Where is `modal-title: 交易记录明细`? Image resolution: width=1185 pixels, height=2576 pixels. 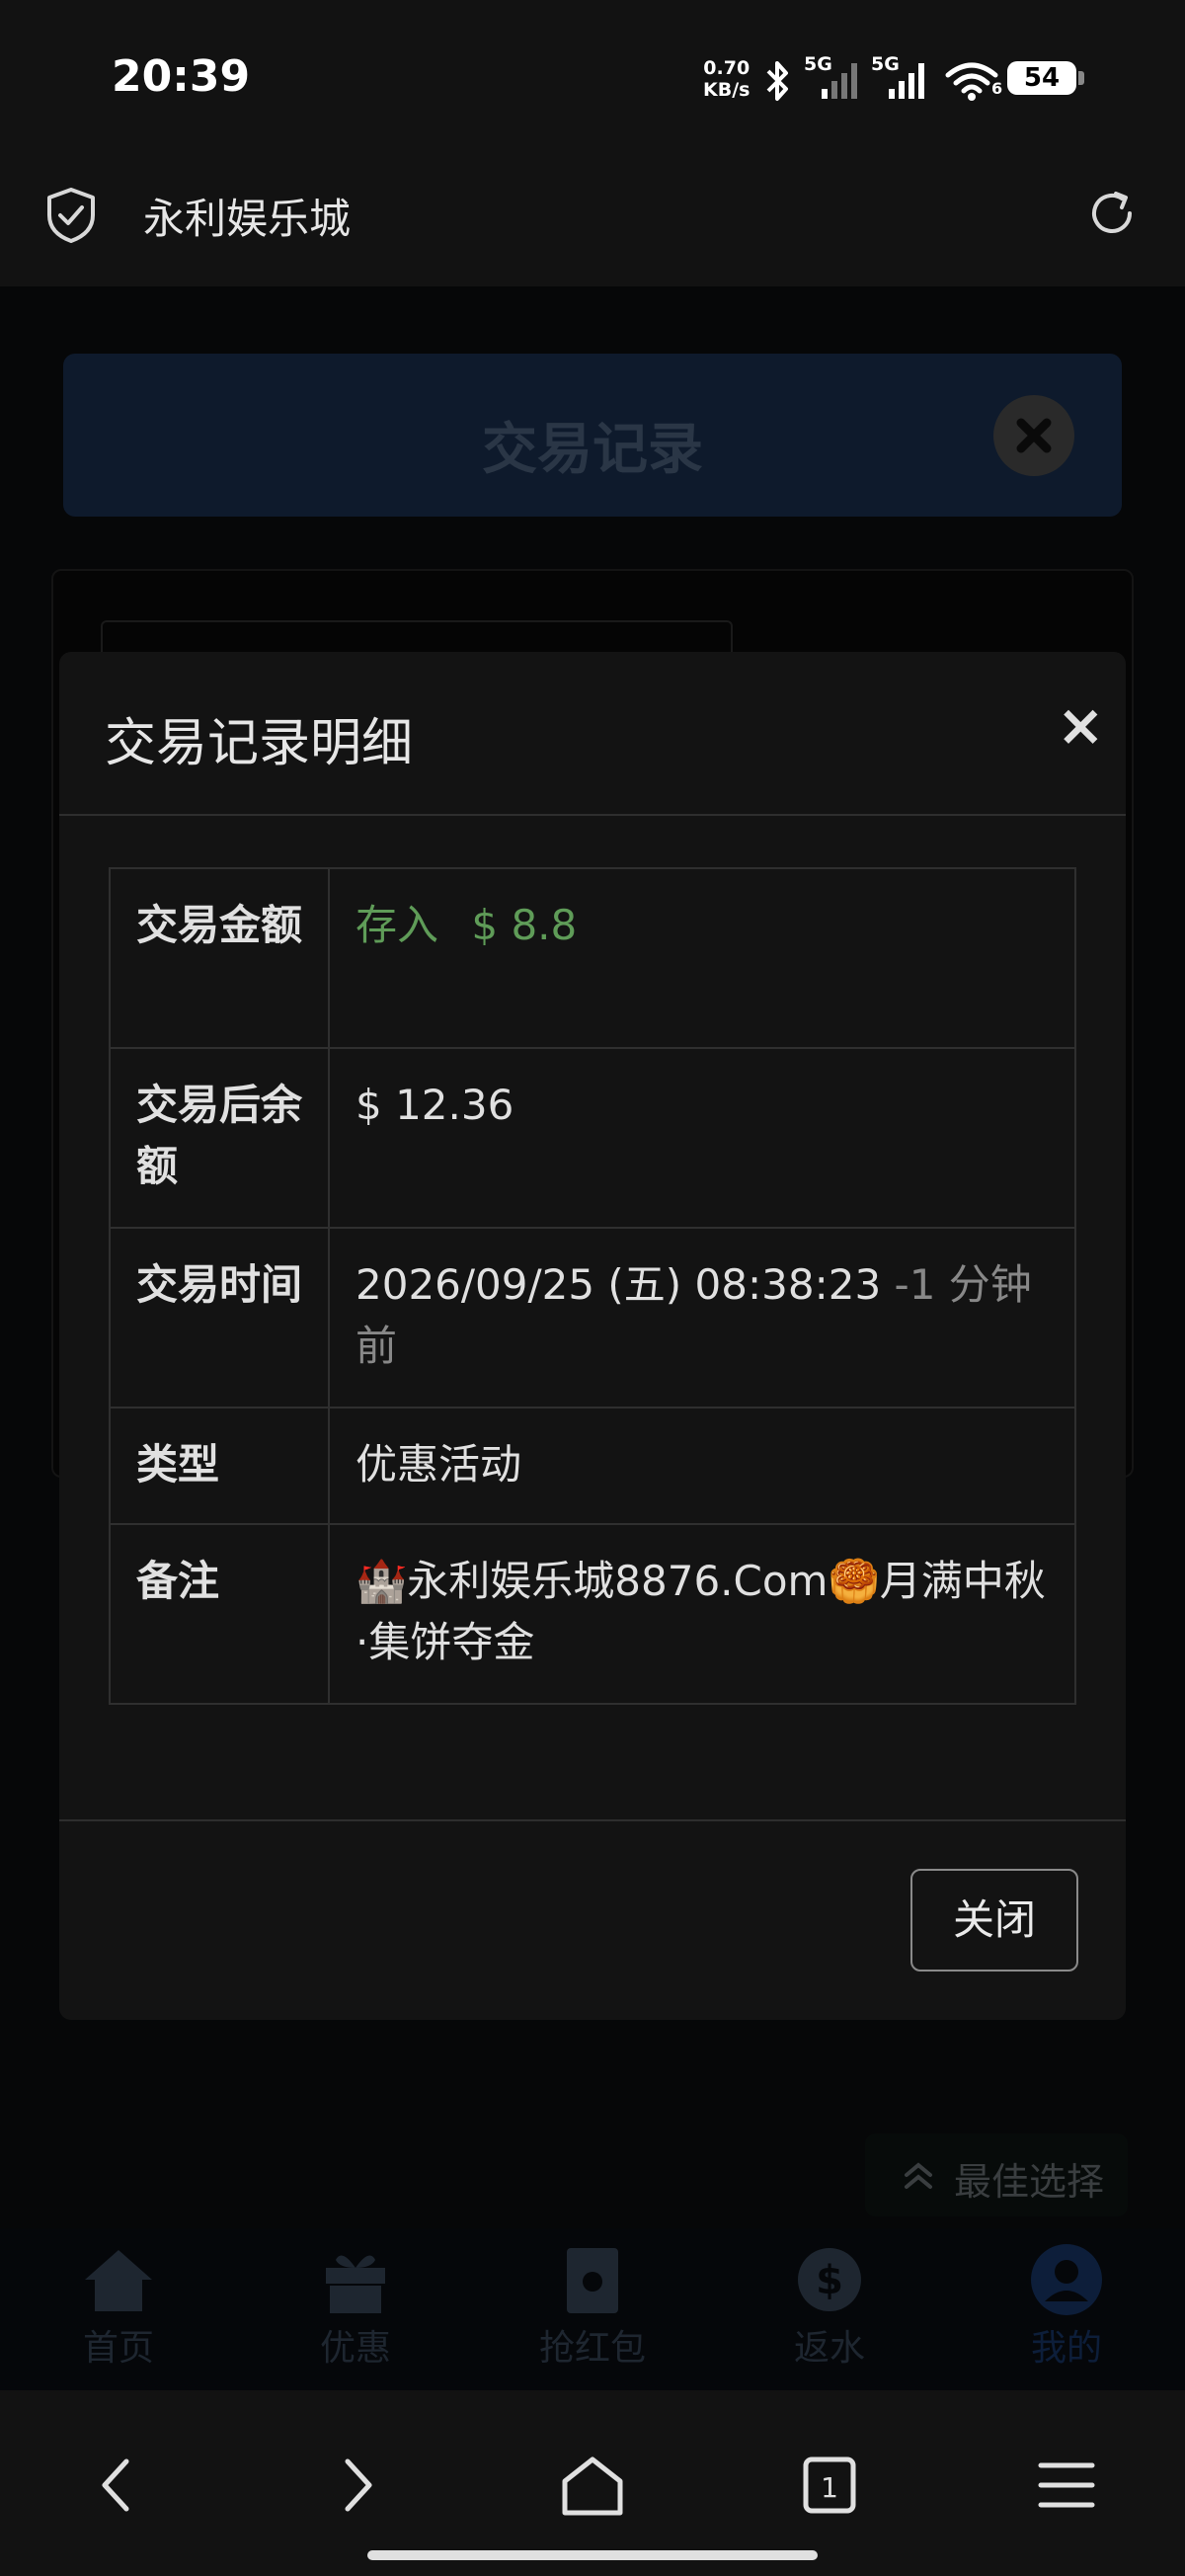 modal-title: 交易记录明细 is located at coordinates (259, 743).